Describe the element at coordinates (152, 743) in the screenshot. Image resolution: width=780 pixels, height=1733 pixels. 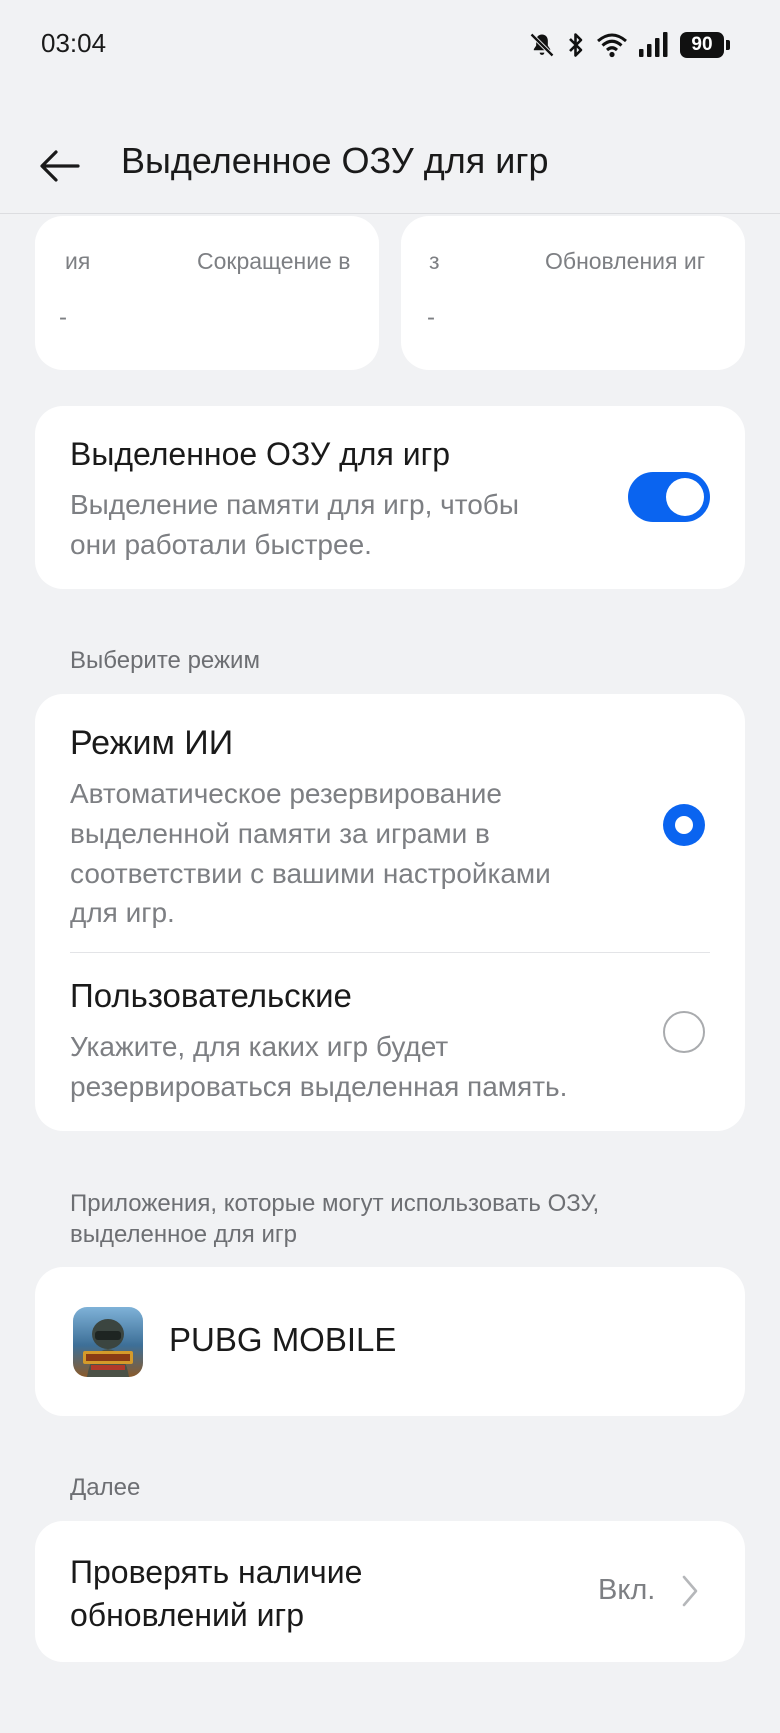
I see `mode-option-title: Режим ИИ` at that location.